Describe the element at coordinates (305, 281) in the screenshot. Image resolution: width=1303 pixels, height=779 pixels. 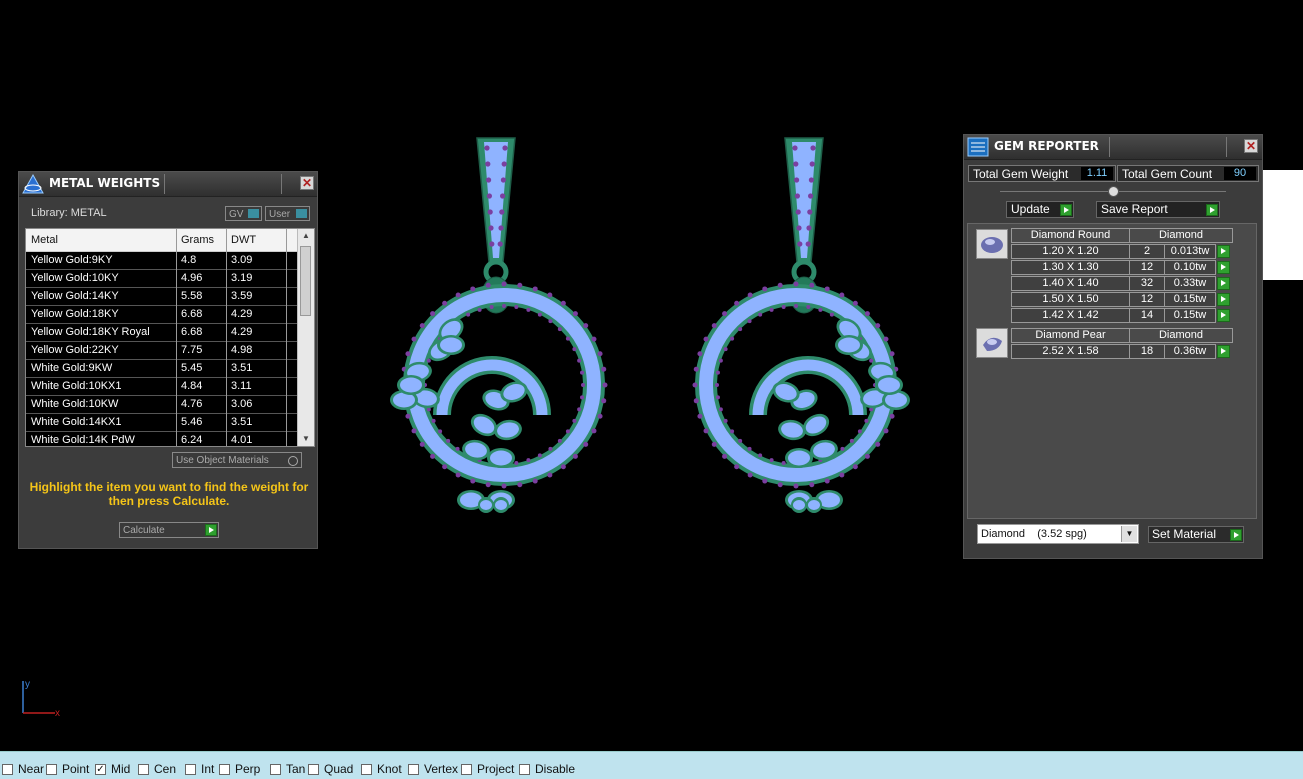
I see `scroll-thumb` at that location.